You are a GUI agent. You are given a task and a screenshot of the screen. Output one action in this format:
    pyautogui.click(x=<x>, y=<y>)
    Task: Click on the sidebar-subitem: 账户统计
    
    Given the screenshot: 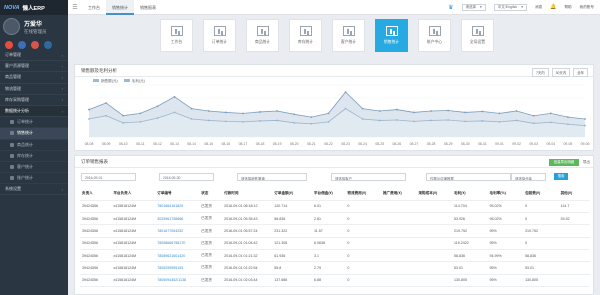 What is the action you would take?
    pyautogui.click(x=34, y=179)
    